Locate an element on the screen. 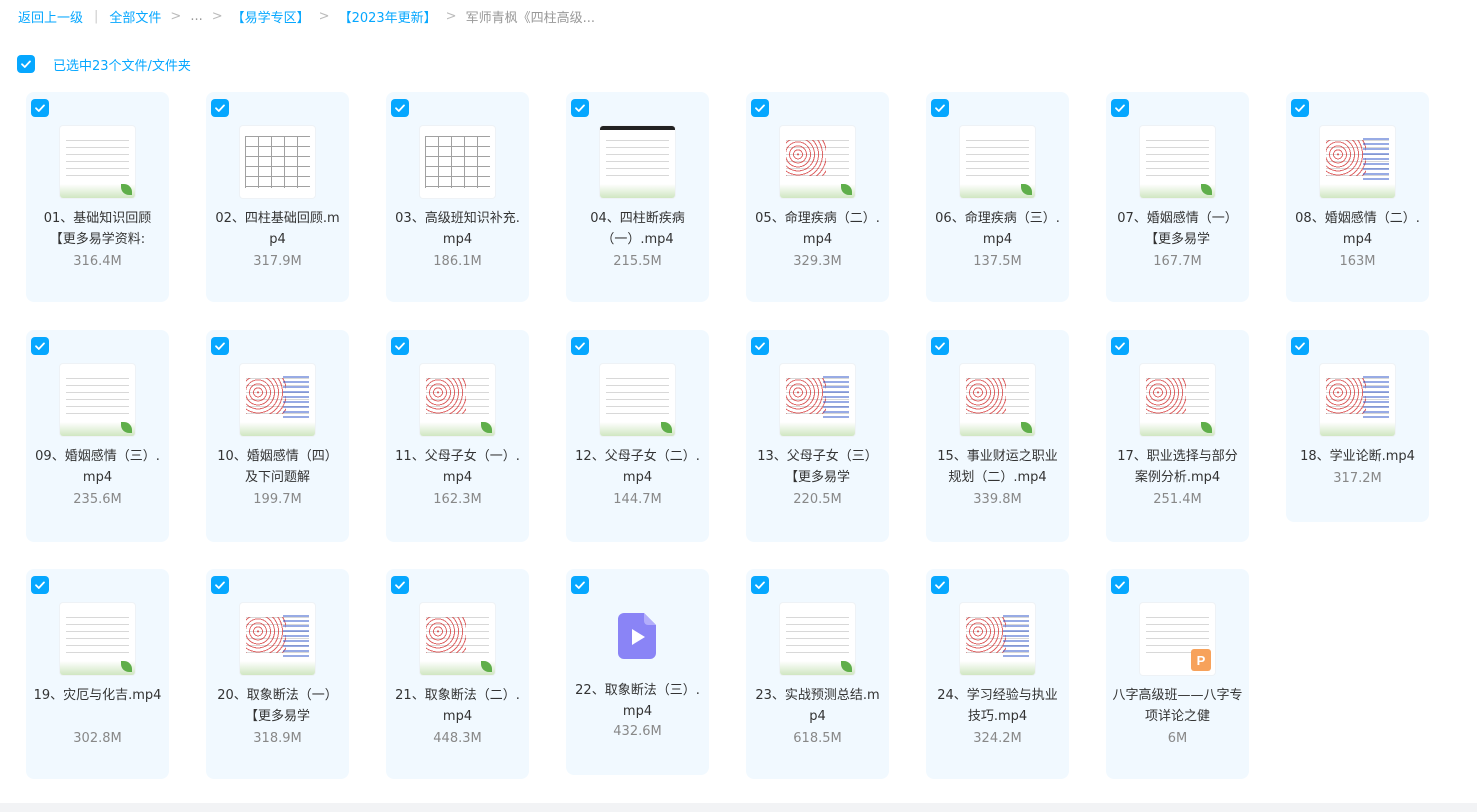 The height and width of the screenshot is (812, 1477). file-name: 01、基础知识回顾【更多易学资料: is located at coordinates (97, 229).